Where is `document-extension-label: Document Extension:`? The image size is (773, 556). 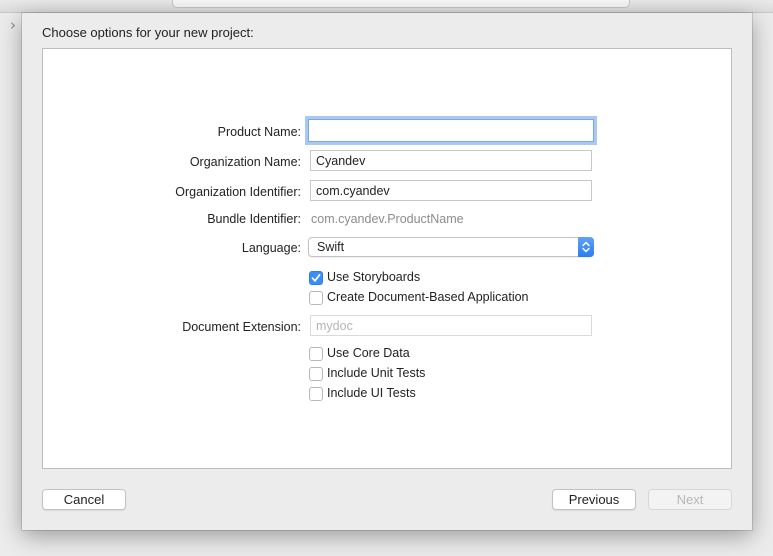
document-extension-label: Document Extension: is located at coordinates (241, 327).